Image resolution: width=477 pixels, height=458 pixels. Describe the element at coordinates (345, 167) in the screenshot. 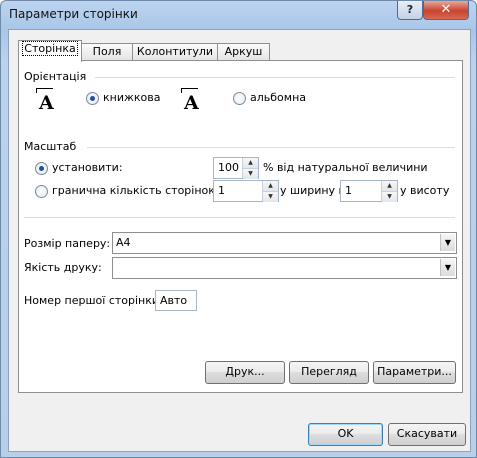

I see `adjust-percent-suffix: % від натуральної величини` at that location.